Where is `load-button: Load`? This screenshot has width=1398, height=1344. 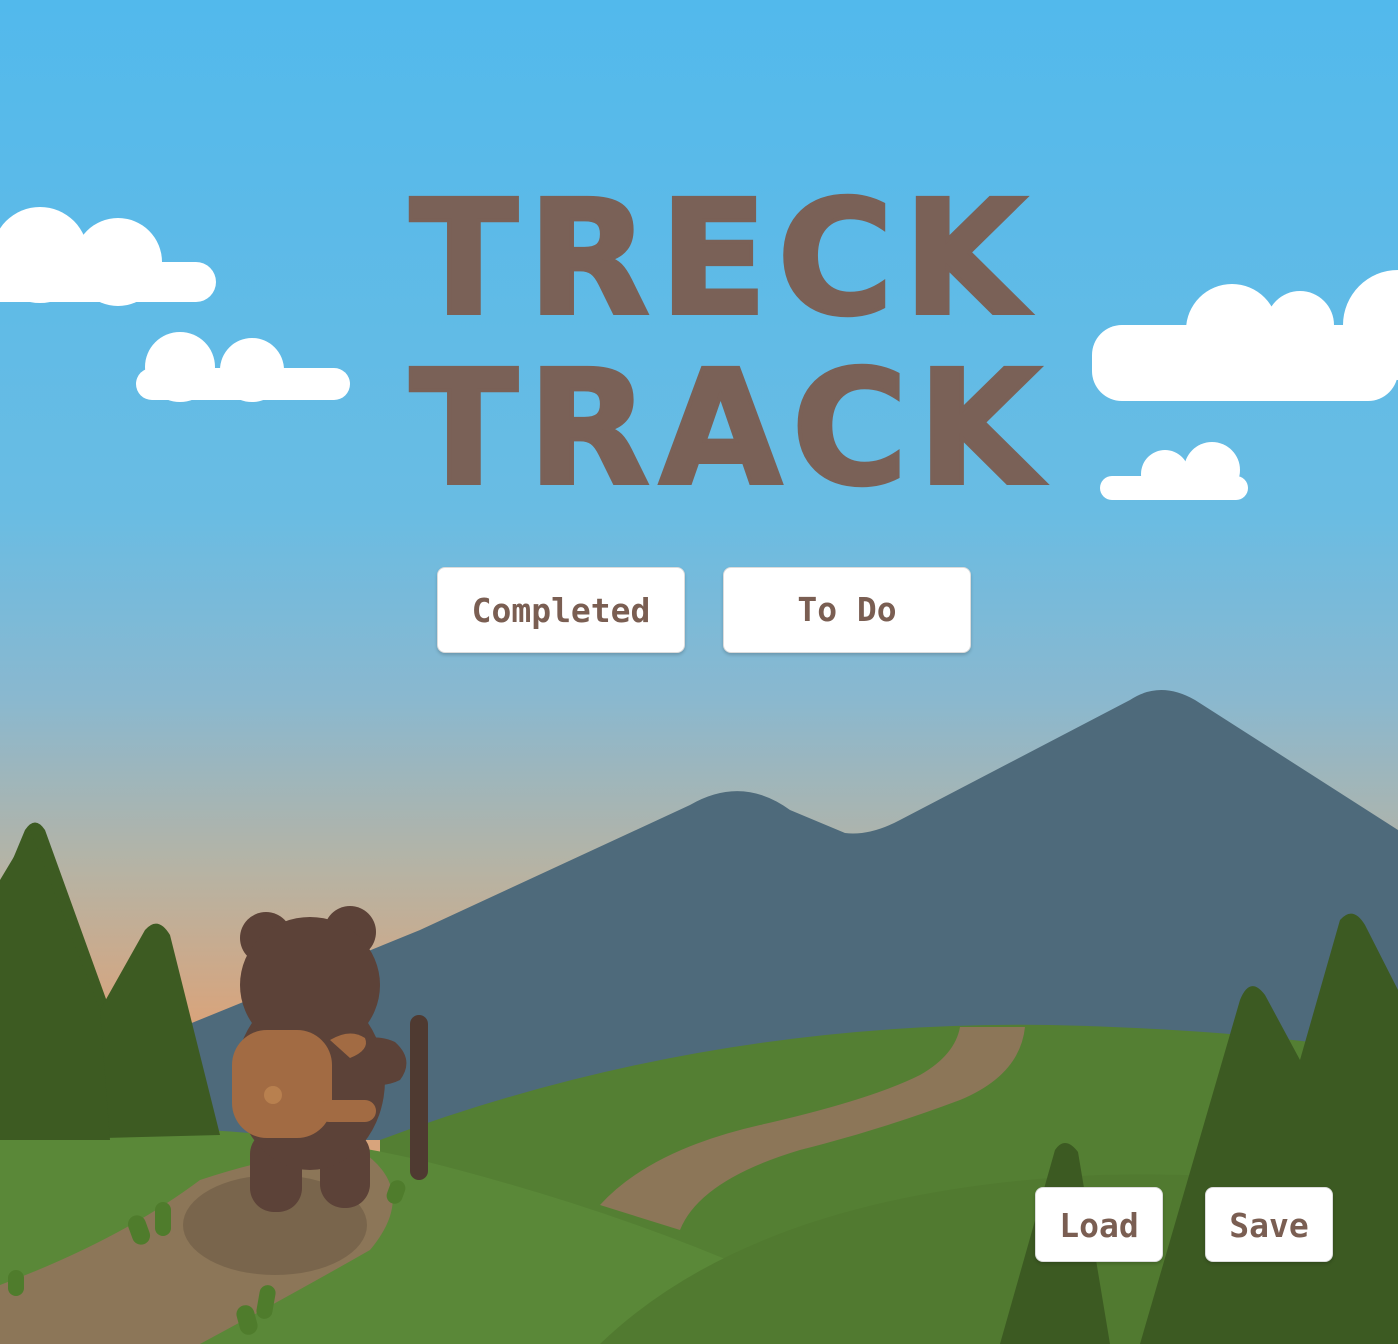
load-button: Load is located at coordinates (1099, 1224).